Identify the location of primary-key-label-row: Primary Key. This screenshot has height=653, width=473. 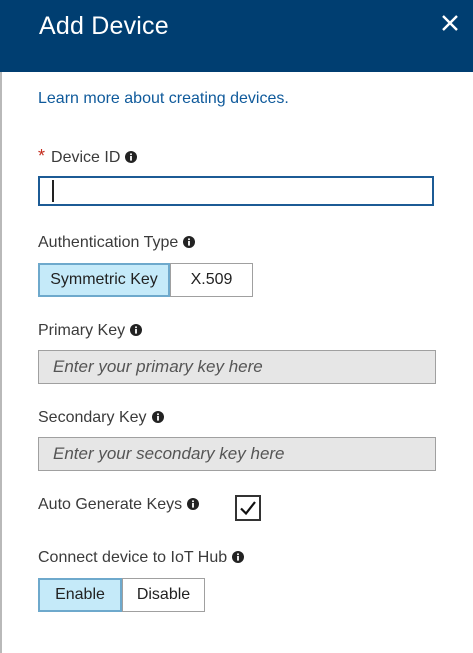
(90, 331).